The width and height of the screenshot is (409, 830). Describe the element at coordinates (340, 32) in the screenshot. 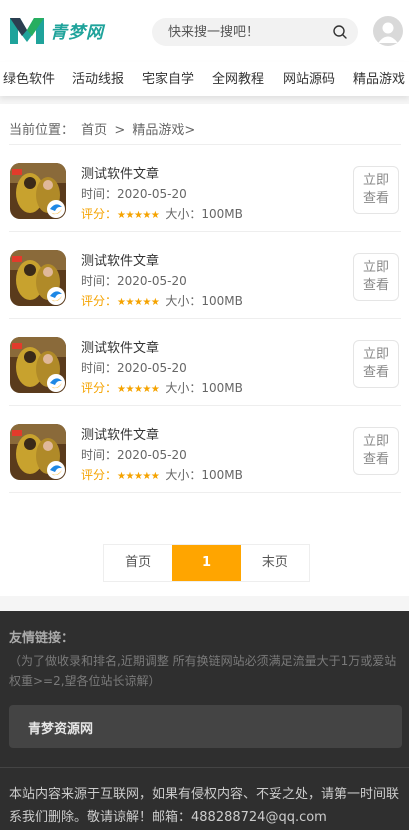

I see `search-icon` at that location.